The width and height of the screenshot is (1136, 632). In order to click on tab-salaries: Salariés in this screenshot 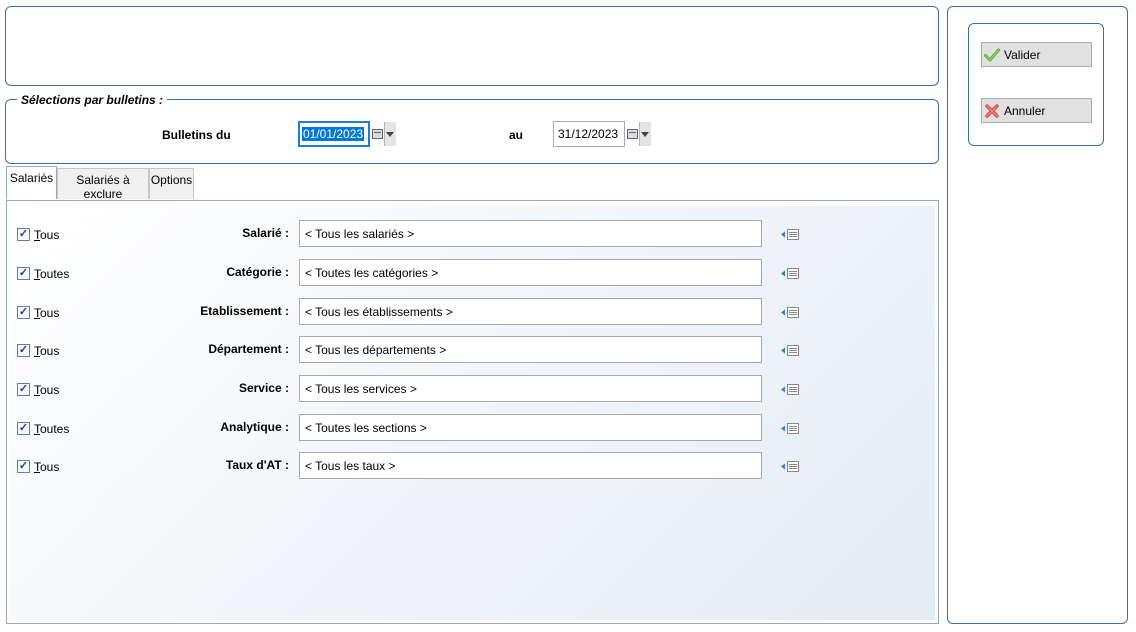, I will do `click(31, 182)`.